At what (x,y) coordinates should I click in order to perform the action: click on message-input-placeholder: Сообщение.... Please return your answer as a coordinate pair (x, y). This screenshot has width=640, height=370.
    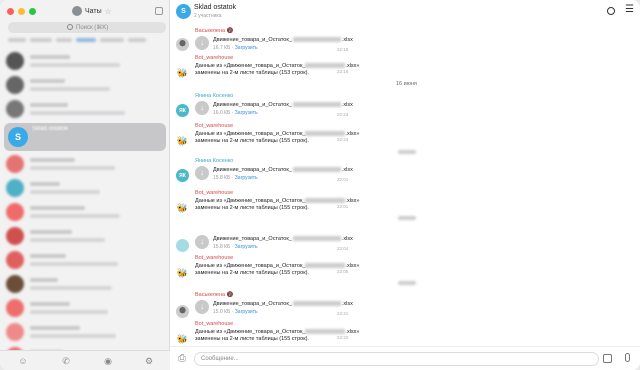
    Looking at the image, I should click on (220, 359).